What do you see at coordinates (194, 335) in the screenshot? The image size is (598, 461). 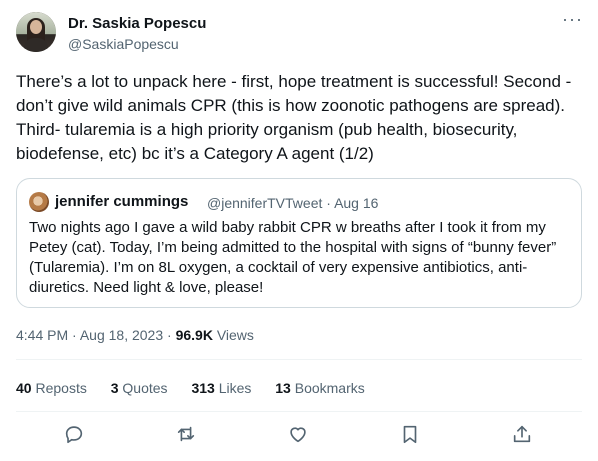 I see `views-count: 96.9K` at bounding box center [194, 335].